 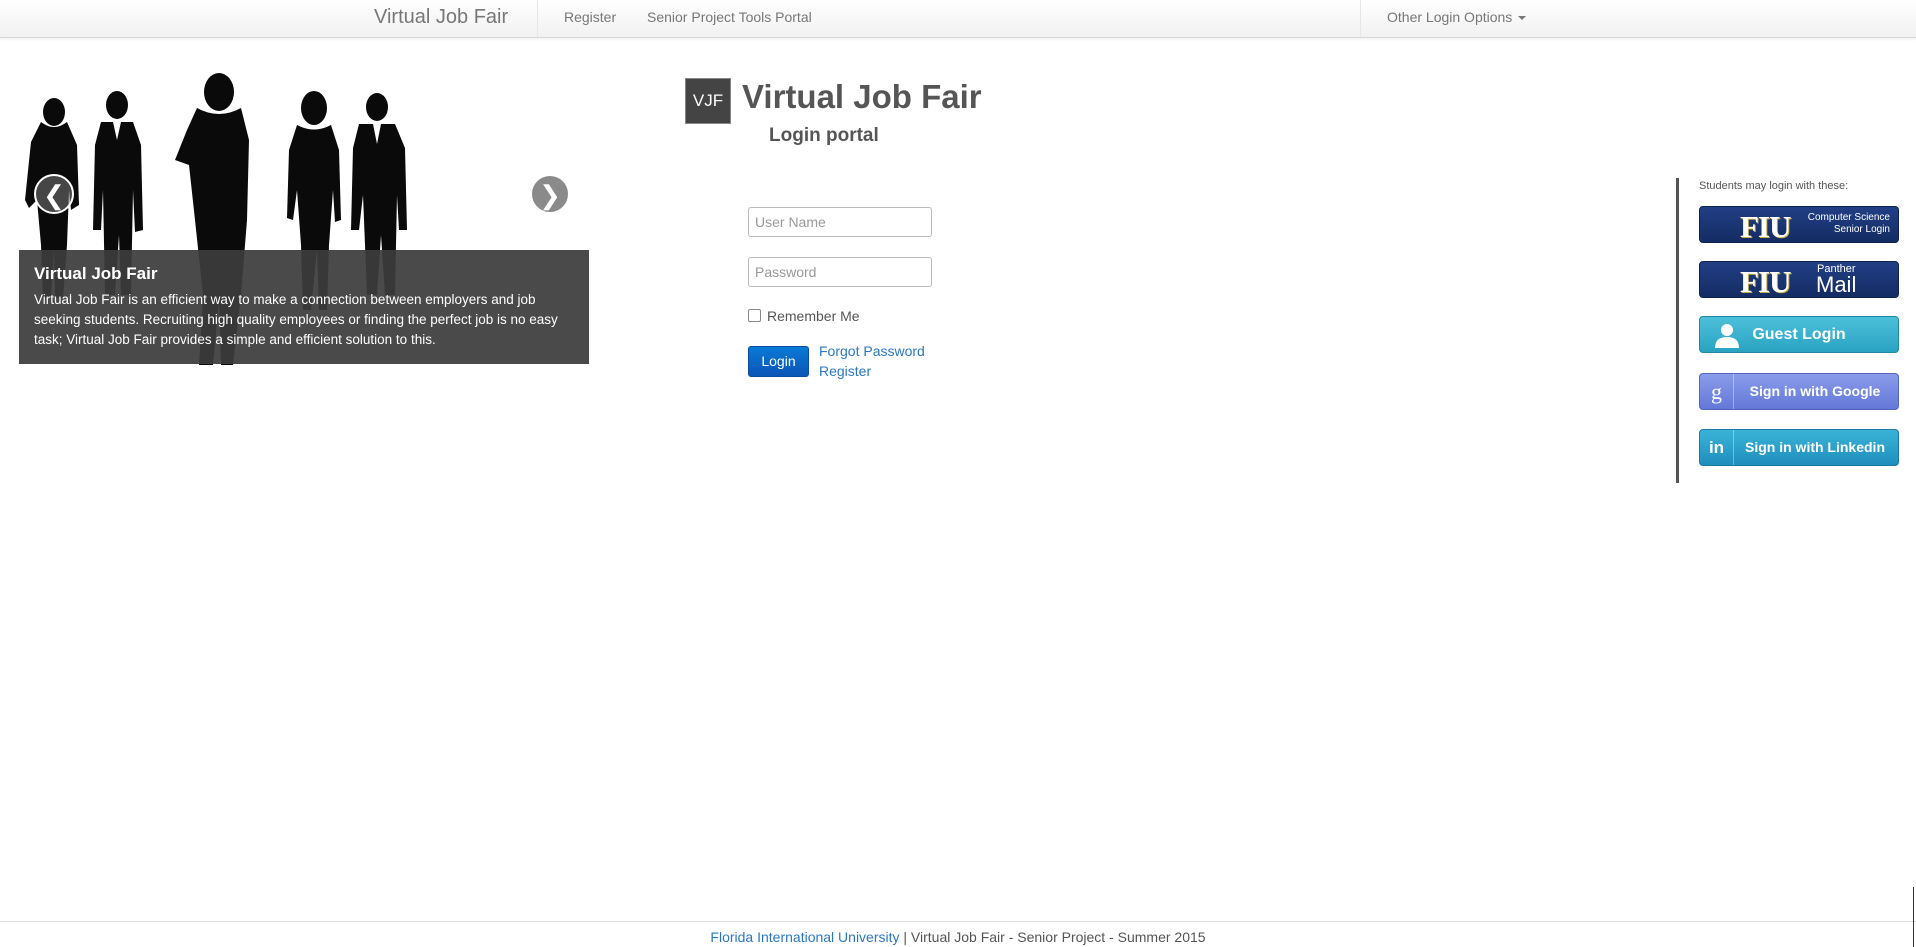 I want to click on students-login-intro: Students may login with these:, so click(x=1774, y=186).